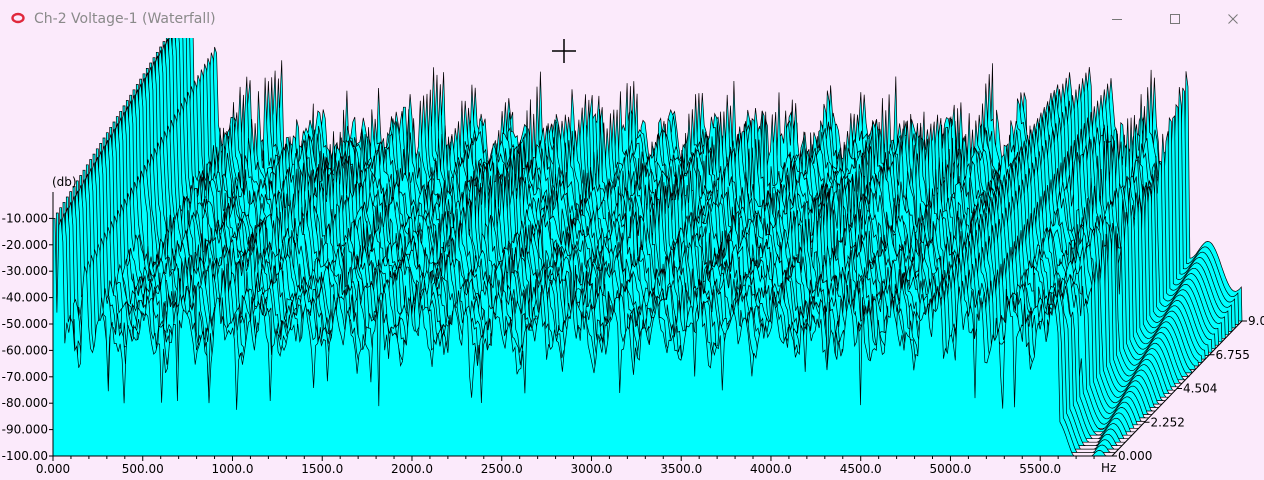 This screenshot has width=1264, height=480. I want to click on x-tick-label: 1000.0, so click(232, 469).